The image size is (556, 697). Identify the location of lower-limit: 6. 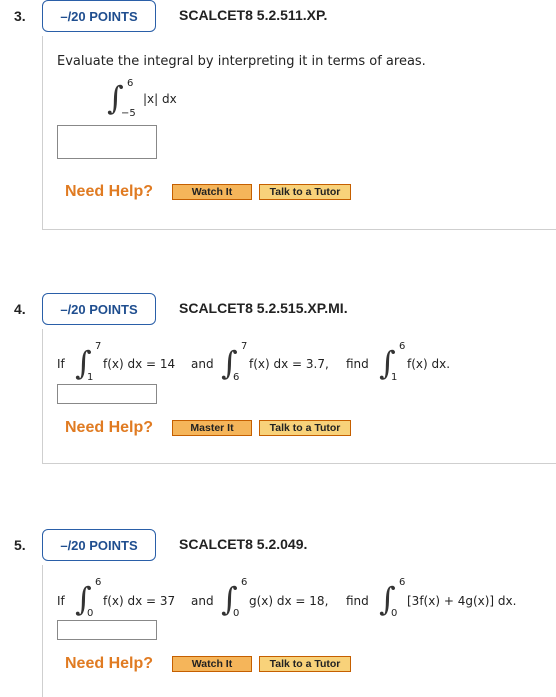
(236, 377).